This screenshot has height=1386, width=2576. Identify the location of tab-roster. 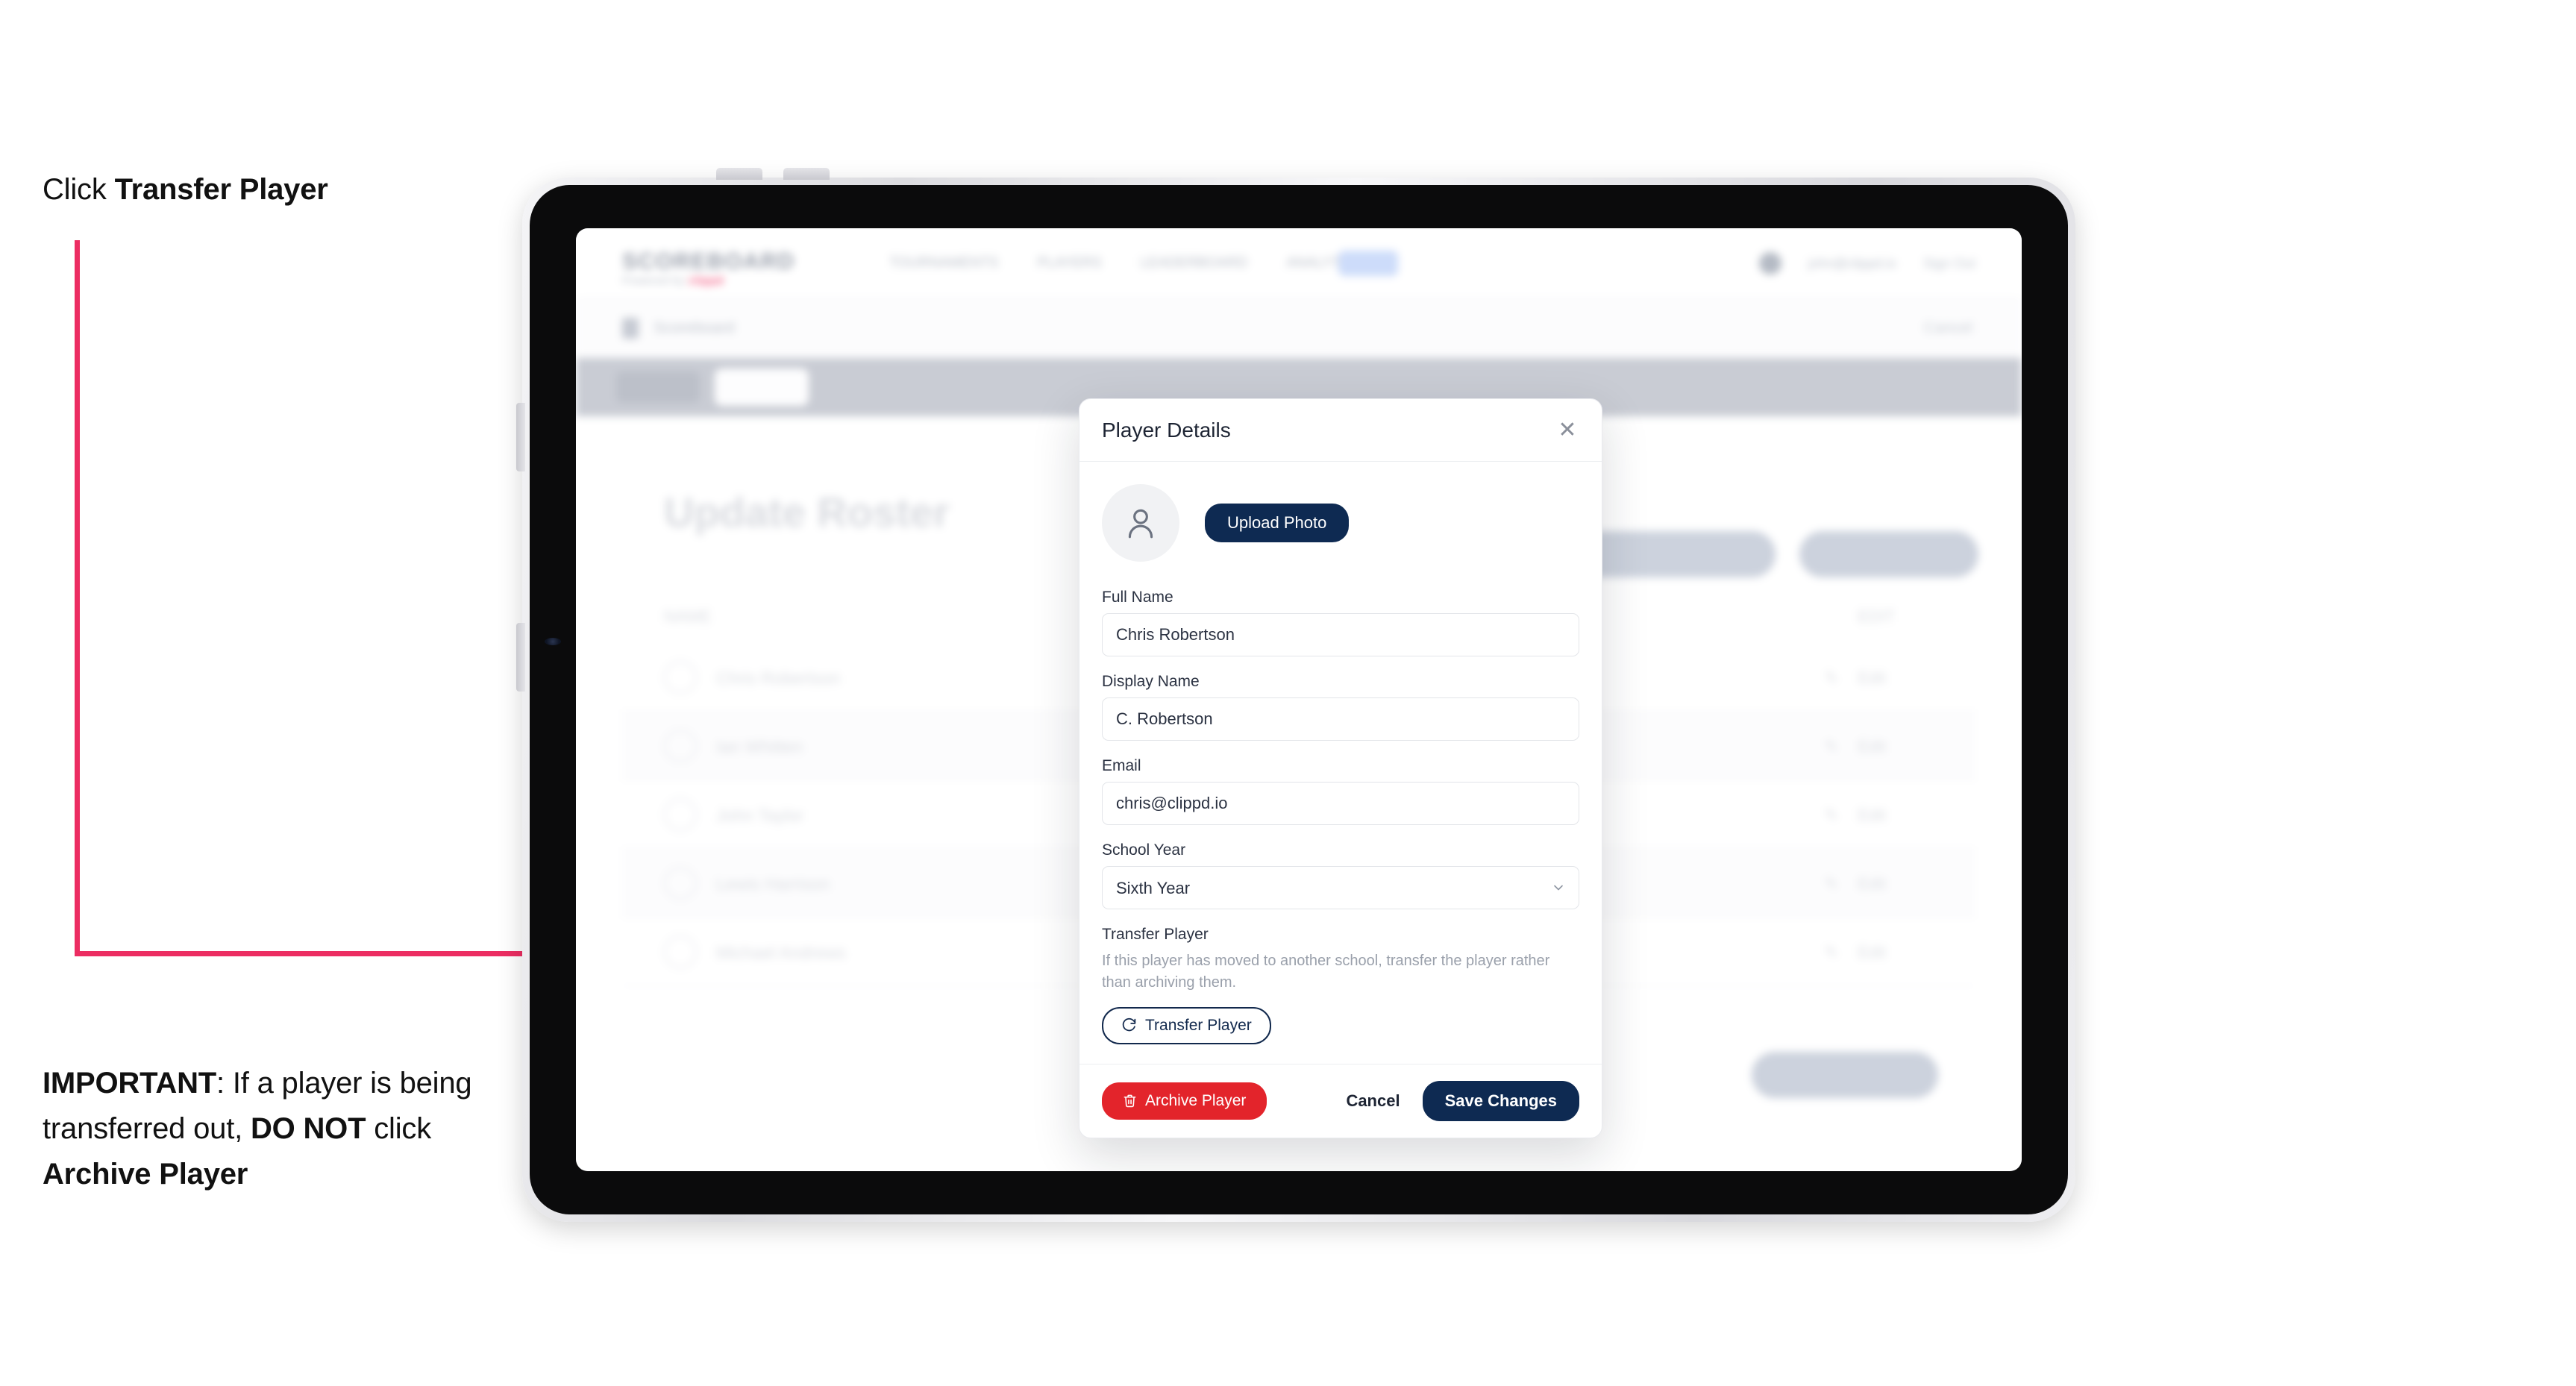
(762, 387).